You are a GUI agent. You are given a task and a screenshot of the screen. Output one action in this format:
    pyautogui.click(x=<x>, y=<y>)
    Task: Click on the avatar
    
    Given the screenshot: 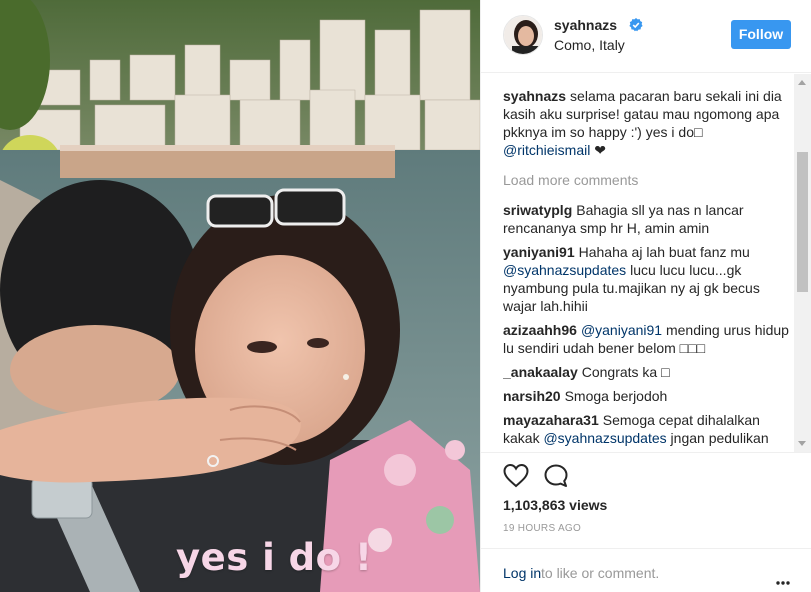 What is the action you would take?
    pyautogui.click(x=523, y=35)
    